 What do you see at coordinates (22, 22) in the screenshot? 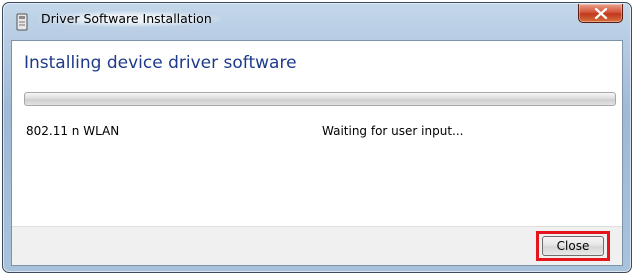
I see `installer-icon` at bounding box center [22, 22].